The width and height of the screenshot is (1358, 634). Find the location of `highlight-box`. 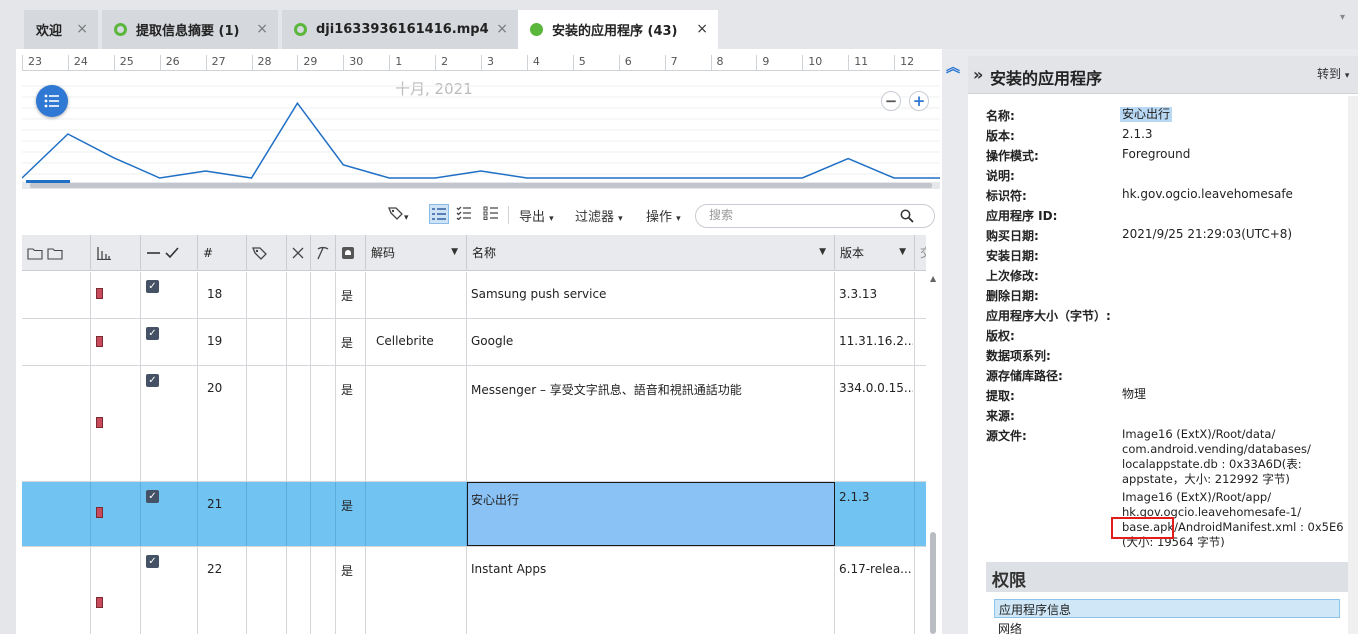

highlight-box is located at coordinates (1142, 528).